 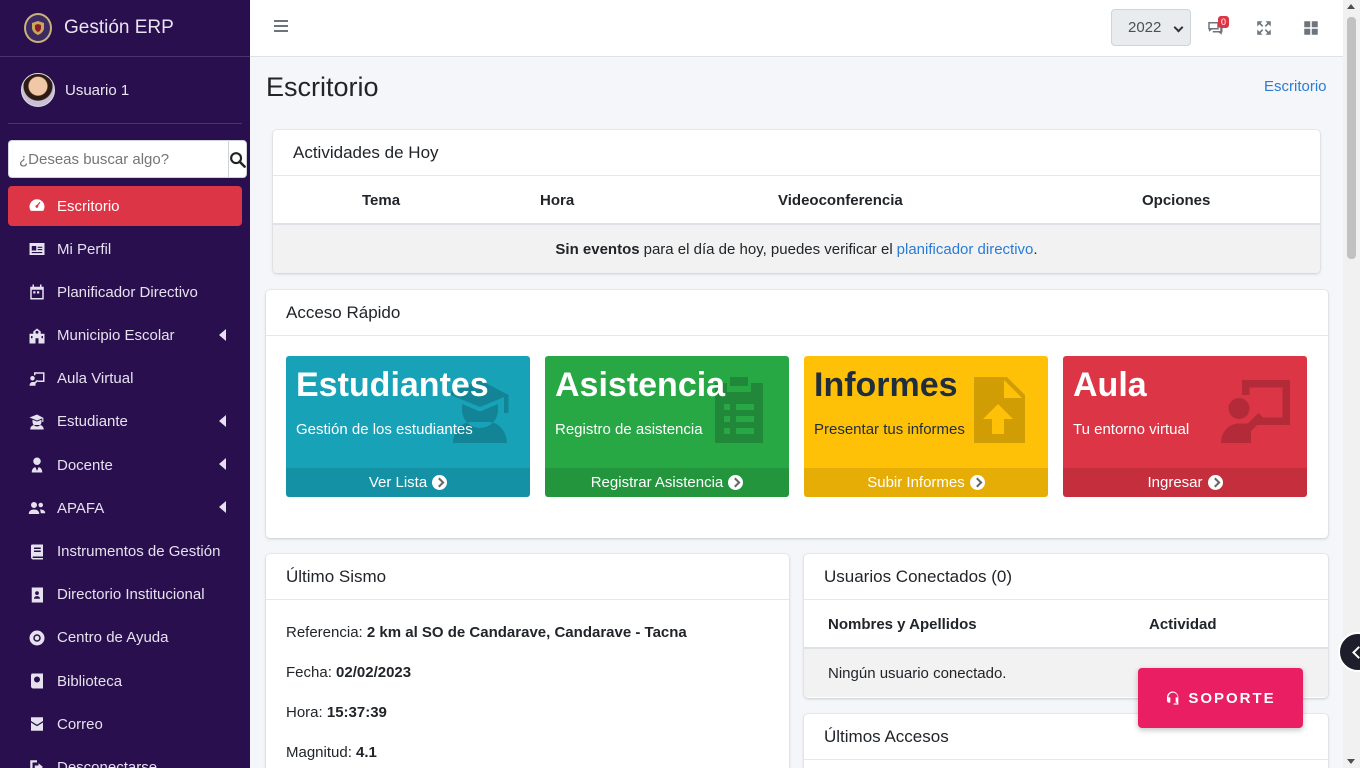 I want to click on tile-subtitle: Tu entorno virtual, so click(x=1131, y=429).